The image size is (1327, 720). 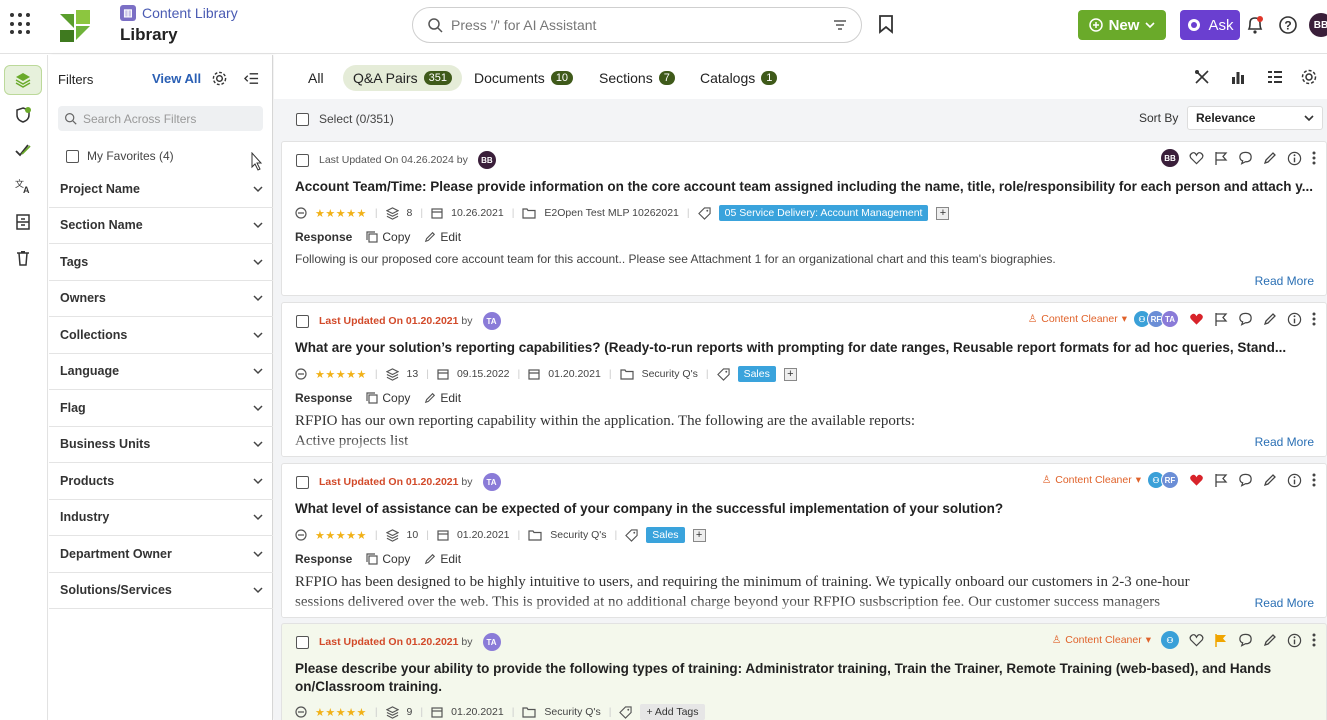 What do you see at coordinates (23, 80) in the screenshot?
I see `rail-library` at bounding box center [23, 80].